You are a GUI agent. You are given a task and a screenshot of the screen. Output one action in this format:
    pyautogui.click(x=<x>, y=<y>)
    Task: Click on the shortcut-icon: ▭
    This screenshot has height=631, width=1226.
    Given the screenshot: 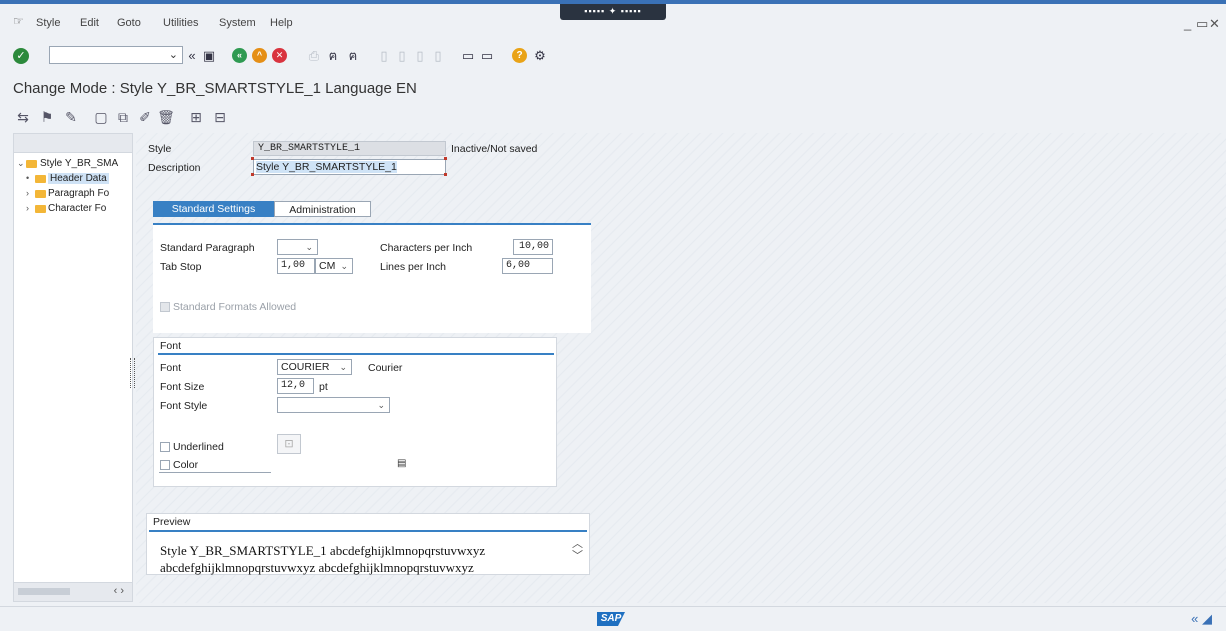 What is the action you would take?
    pyautogui.click(x=487, y=56)
    